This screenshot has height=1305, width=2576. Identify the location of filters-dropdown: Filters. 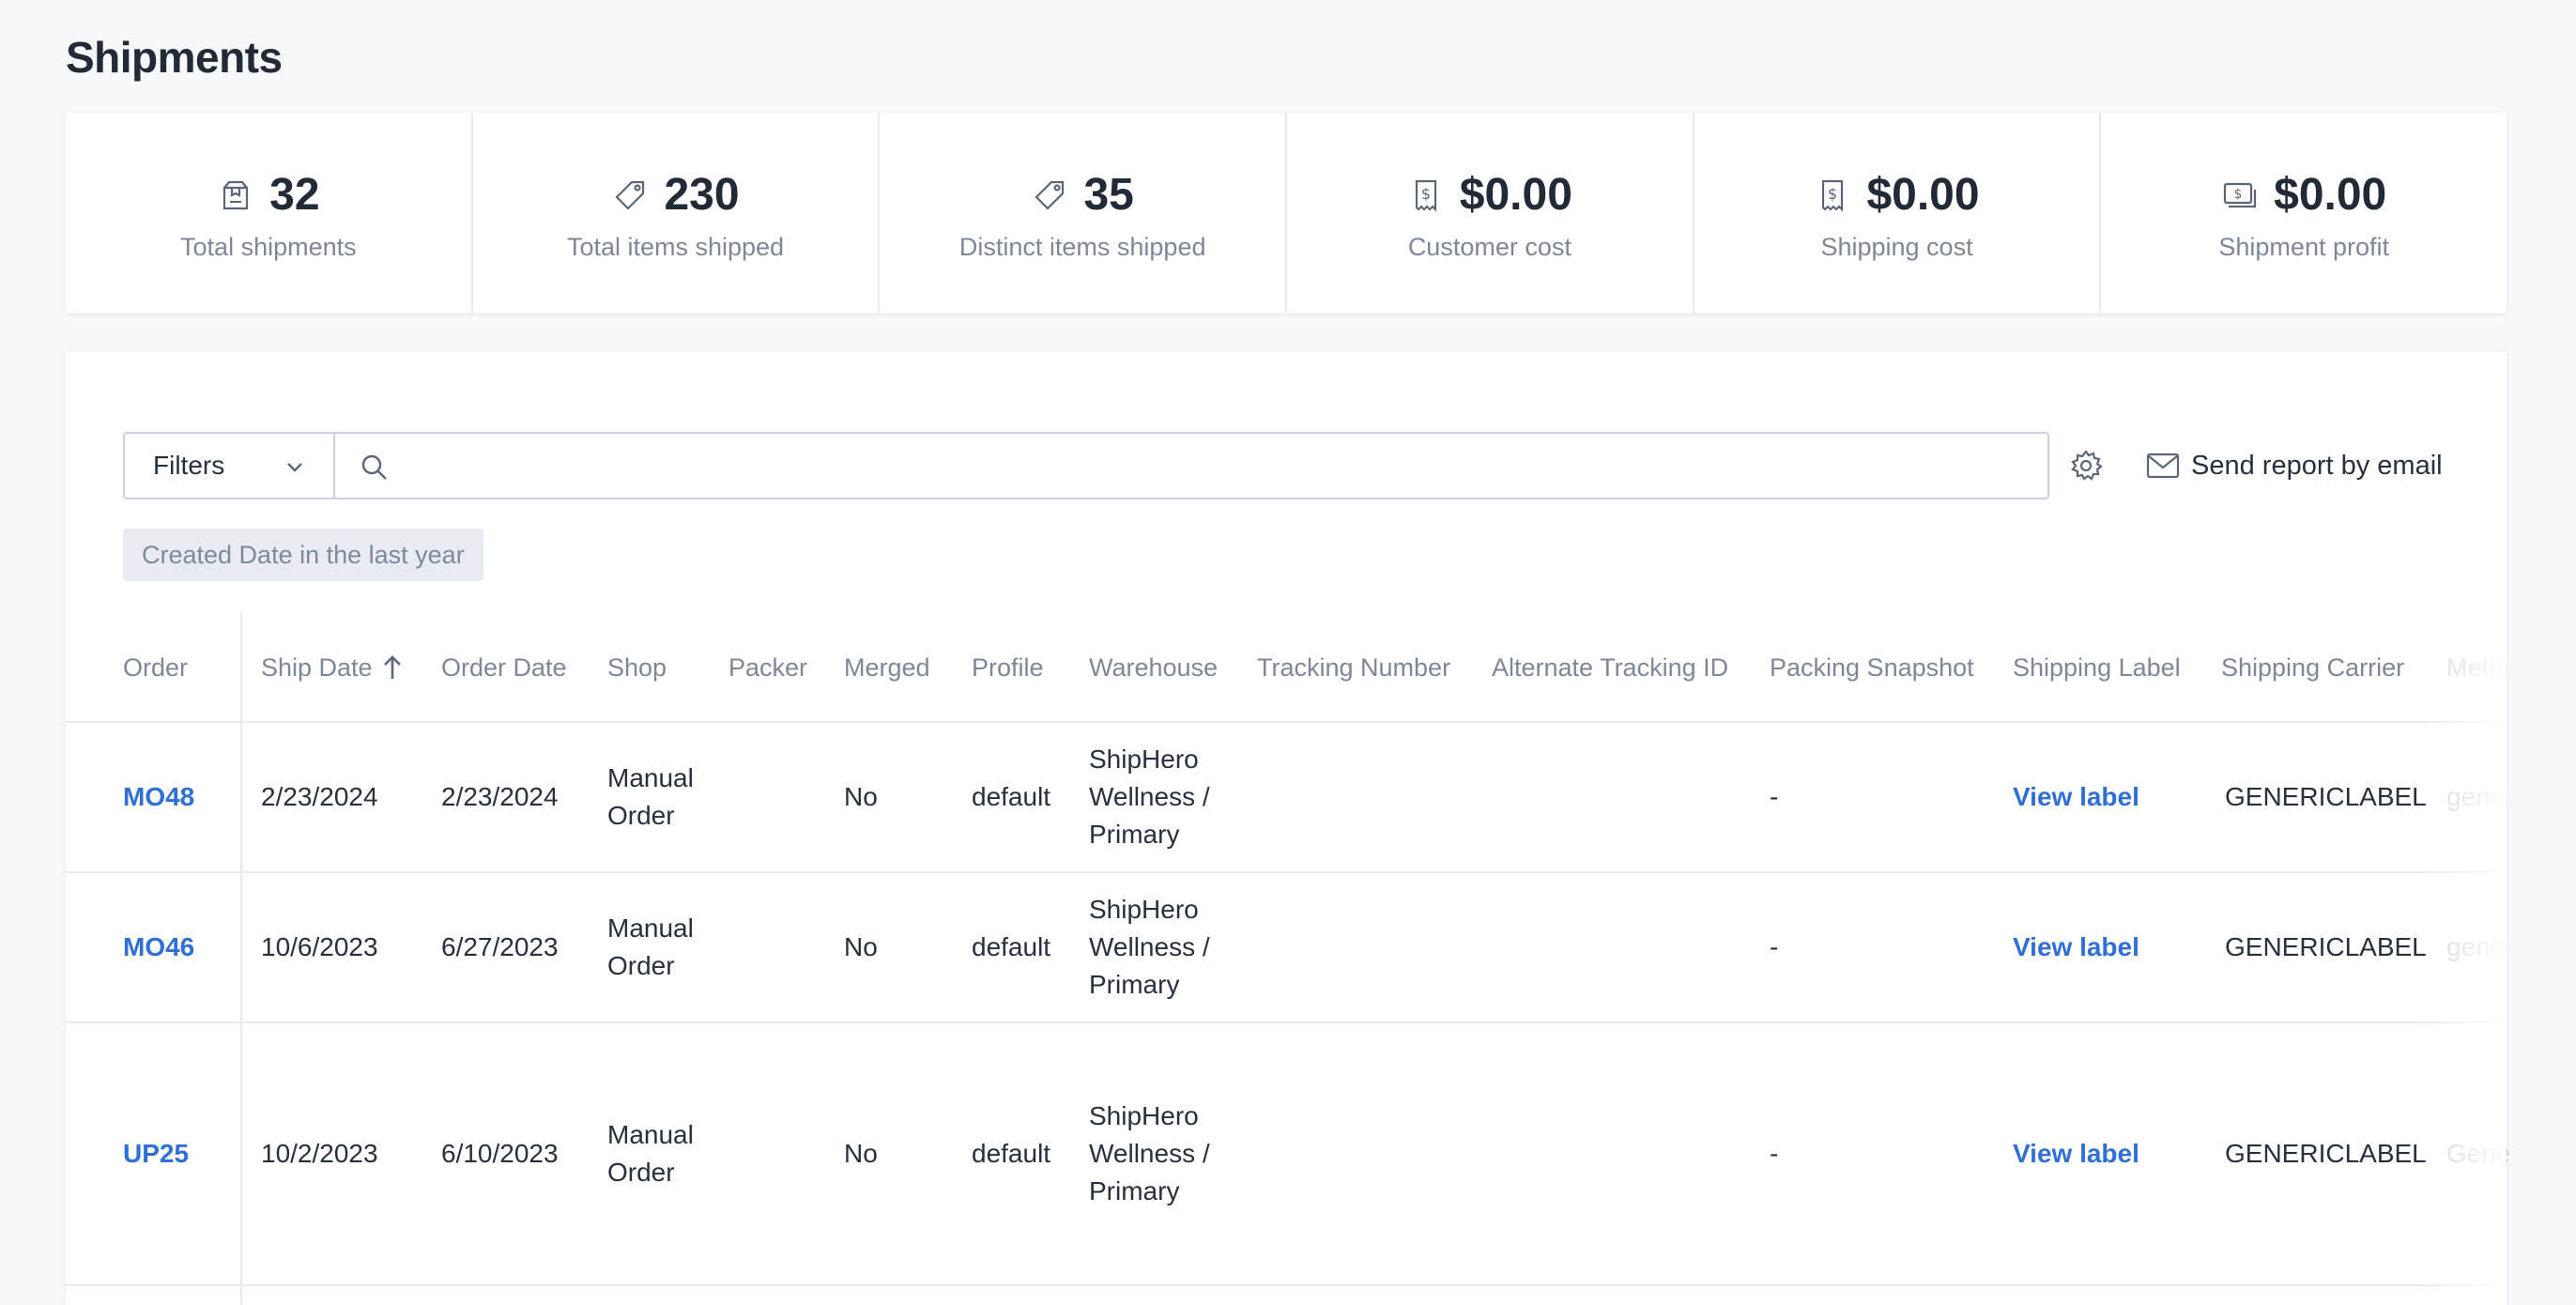
(229, 466).